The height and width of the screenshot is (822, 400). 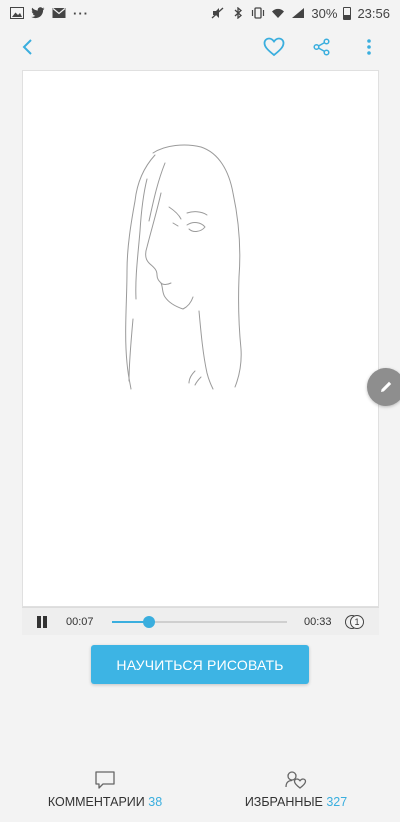 I want to click on speed-button: 1, so click(x=356, y=622).